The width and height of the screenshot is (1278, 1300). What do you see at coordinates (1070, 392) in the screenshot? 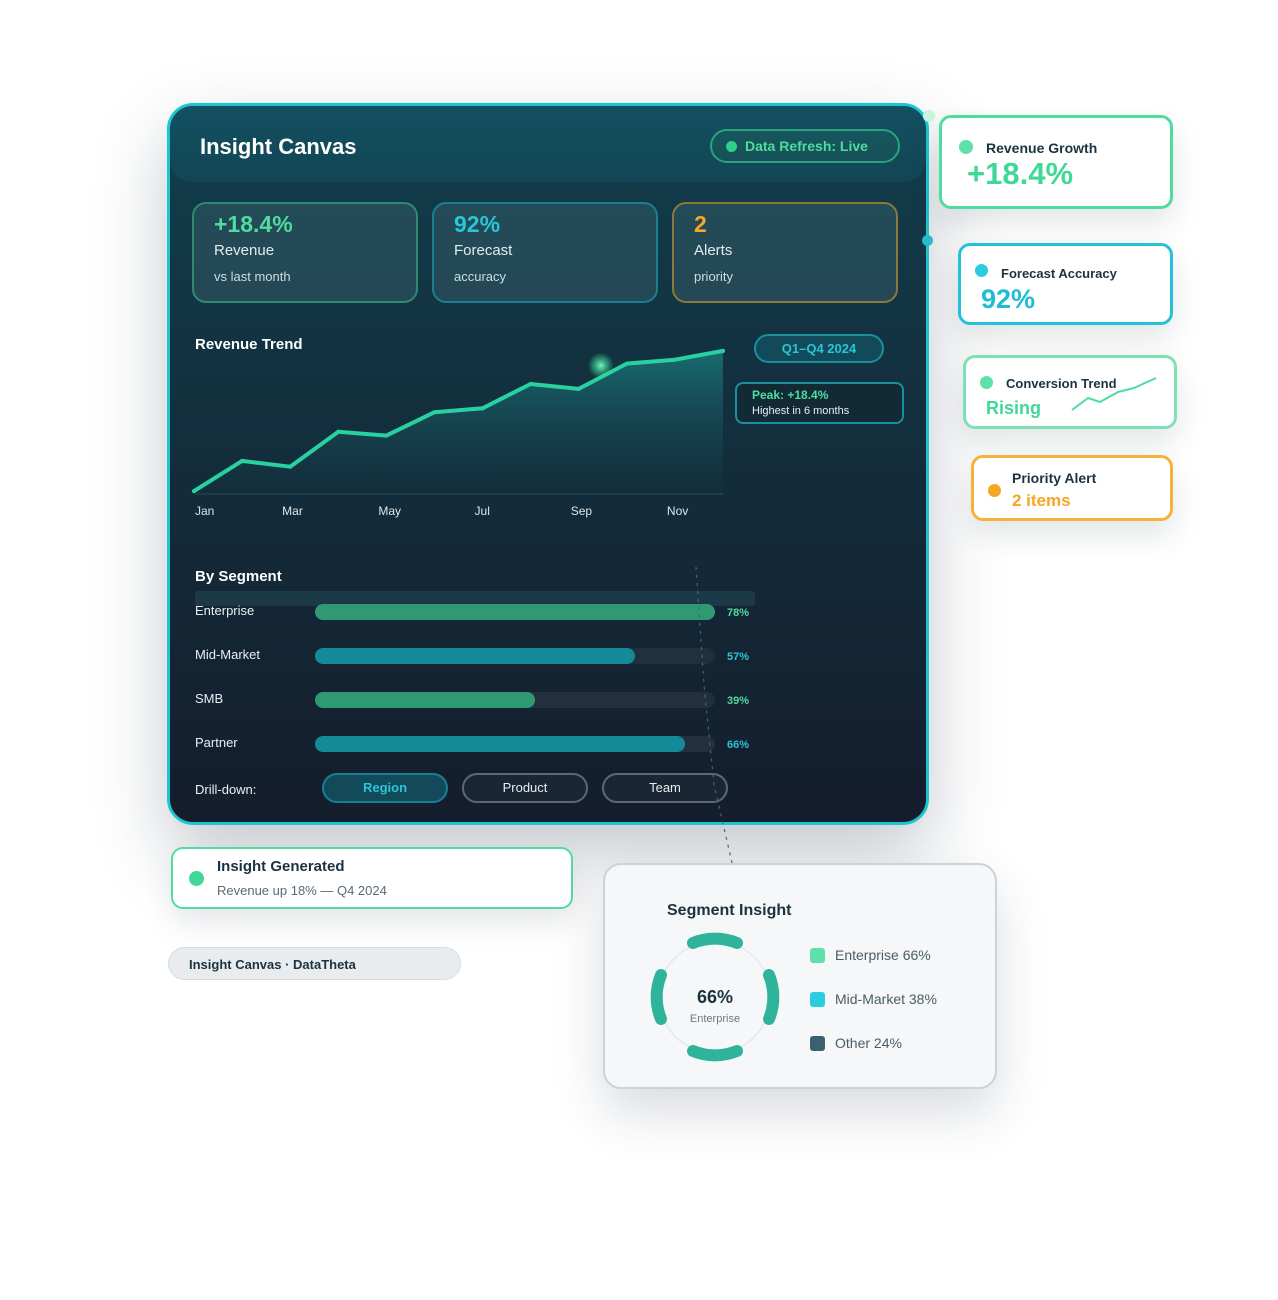
I see `conversion-trend-card: Conversion Trend Rising` at bounding box center [1070, 392].